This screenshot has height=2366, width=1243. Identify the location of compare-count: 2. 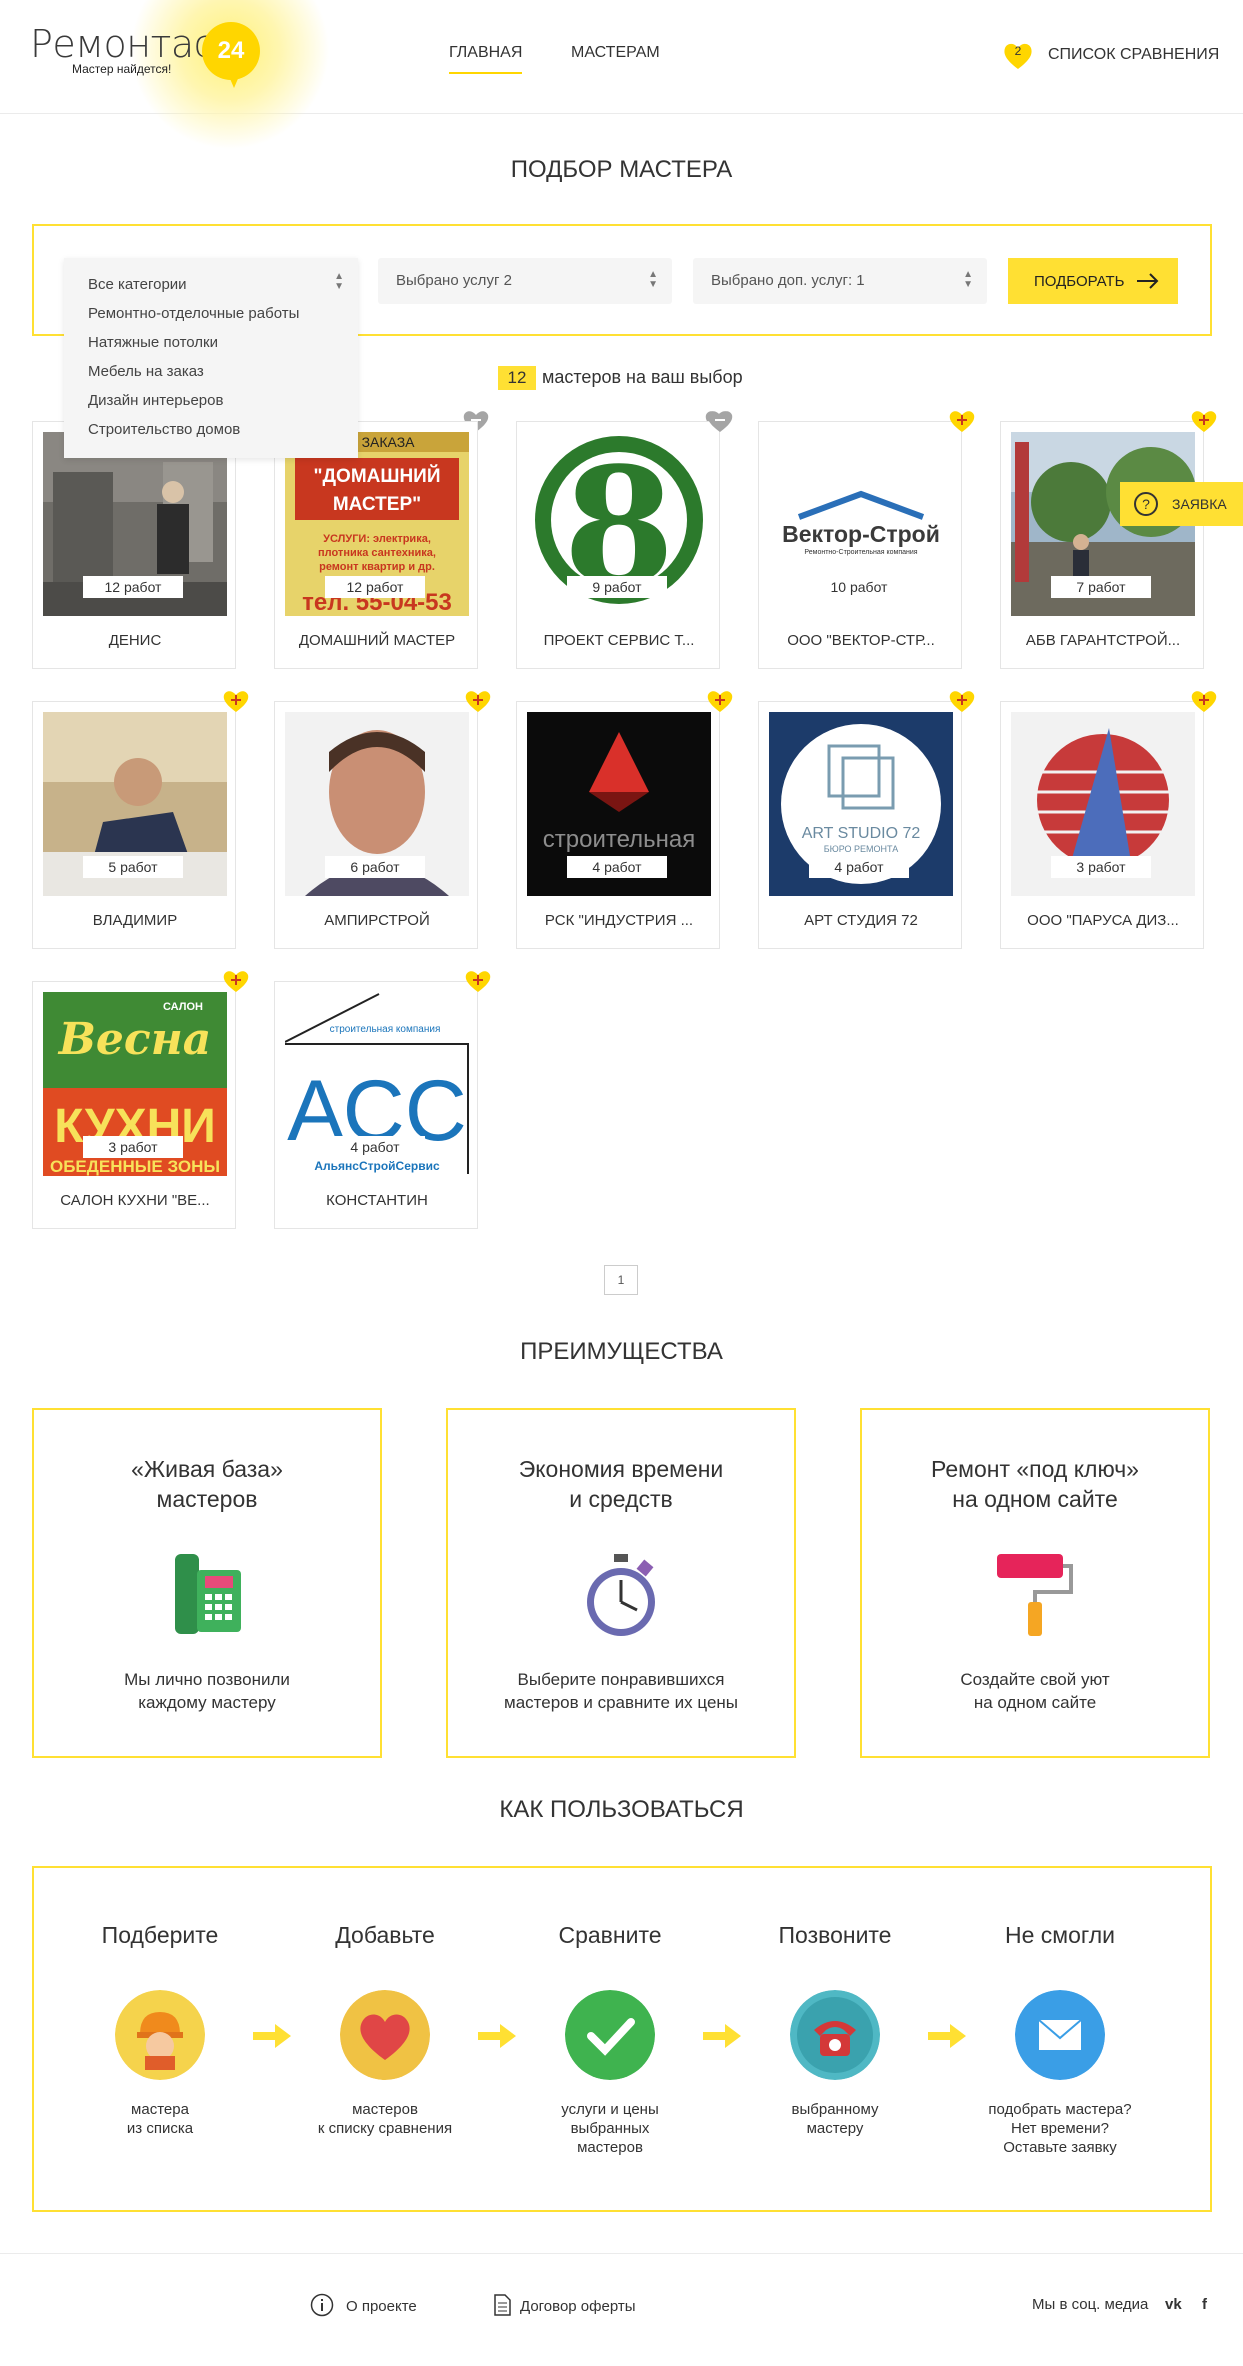
(1018, 51).